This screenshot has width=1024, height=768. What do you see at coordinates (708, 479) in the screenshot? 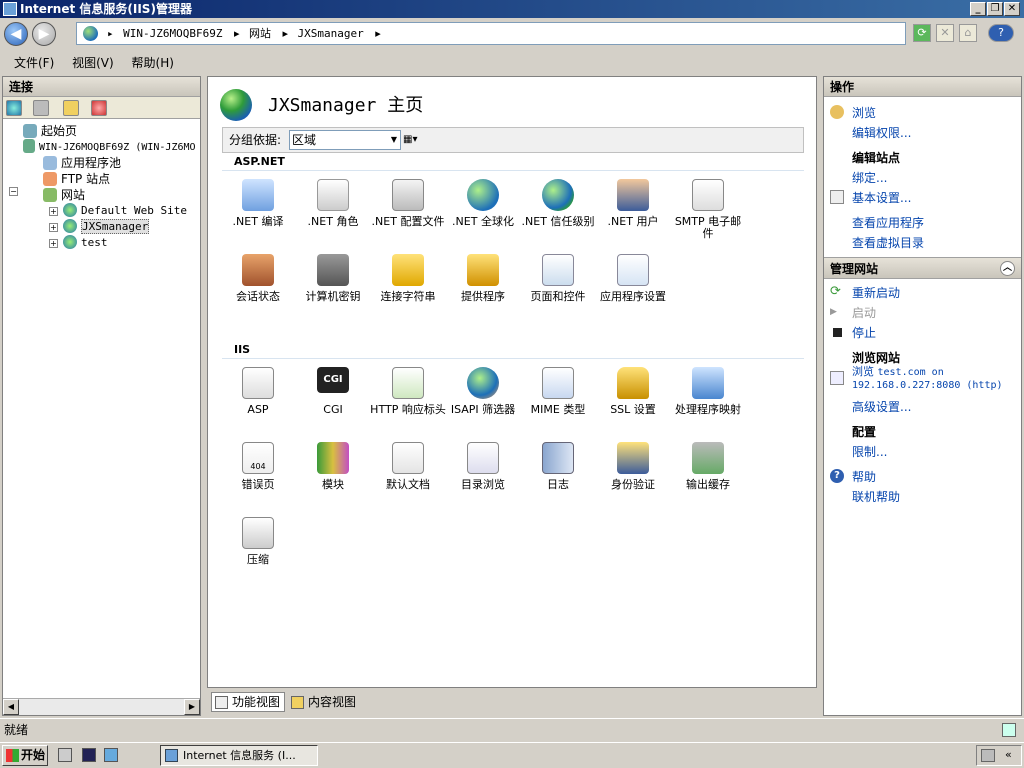
I see `feature-output-caching: 输出缓存` at bounding box center [708, 479].